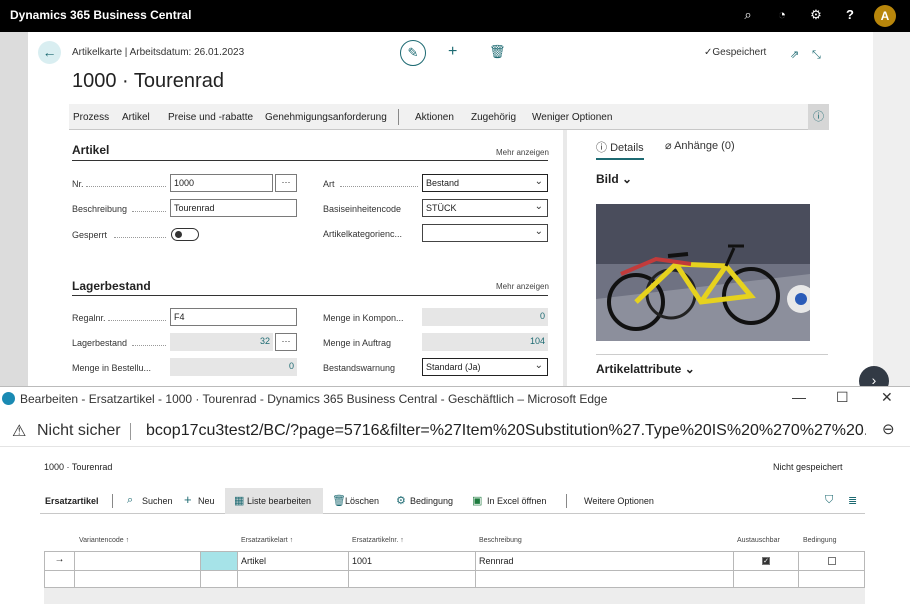  I want to click on col-header-beschreibung: Beschreibung, so click(500, 540).